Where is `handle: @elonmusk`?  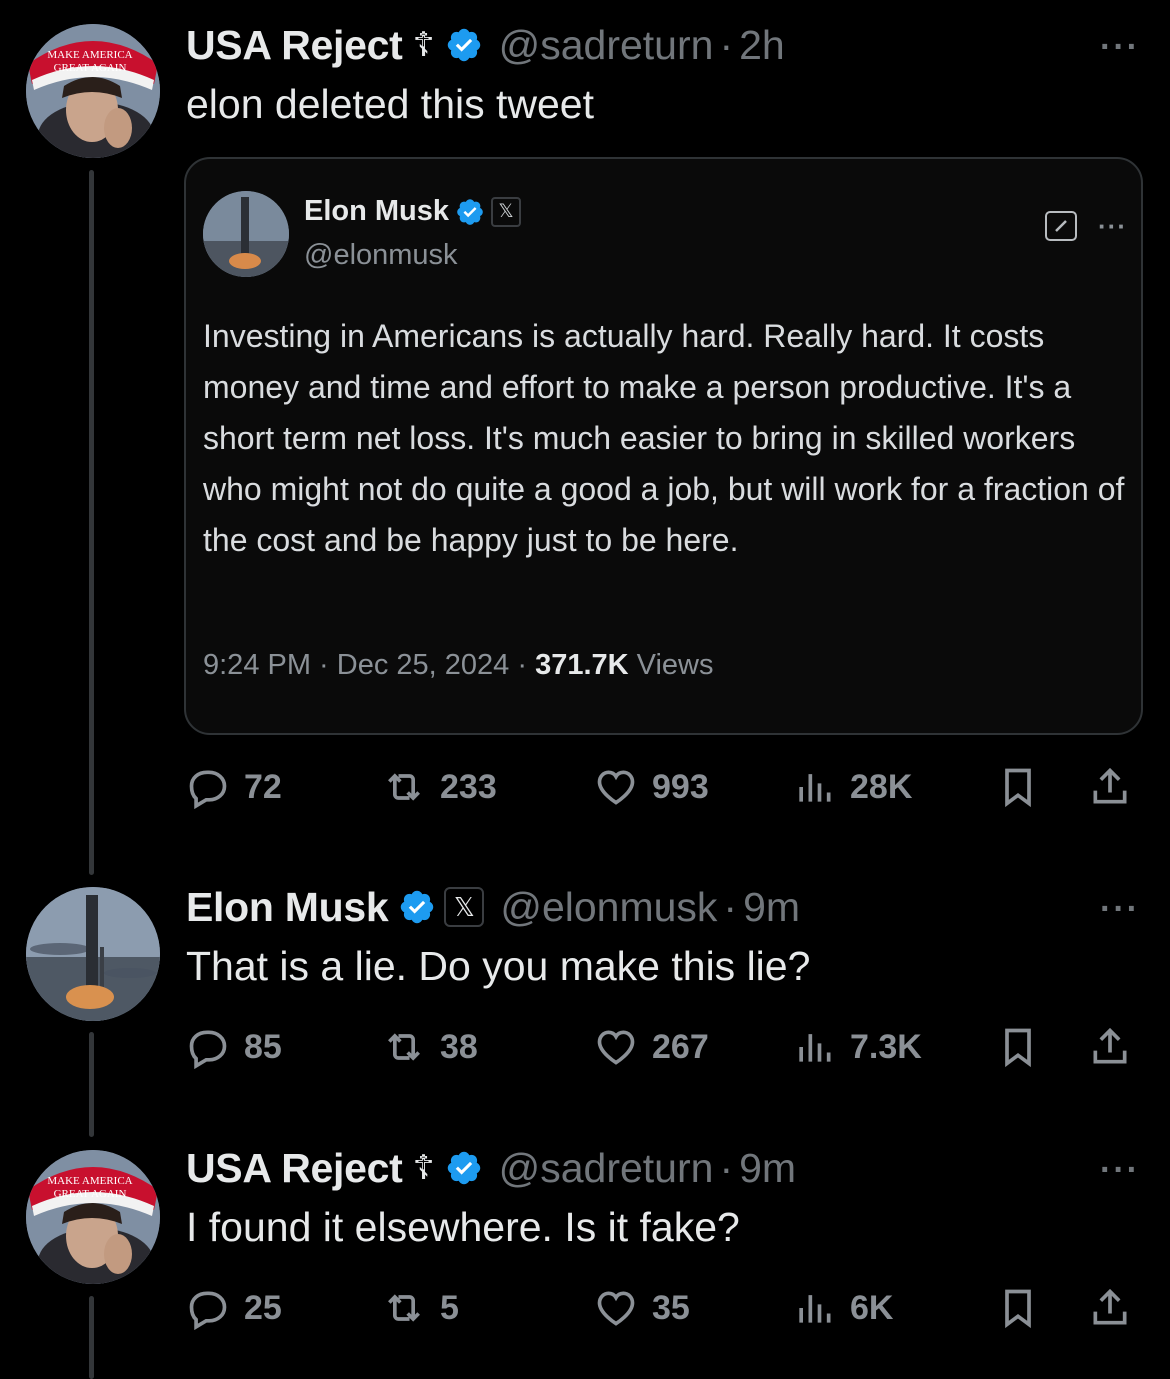
handle: @elonmusk is located at coordinates (608, 907).